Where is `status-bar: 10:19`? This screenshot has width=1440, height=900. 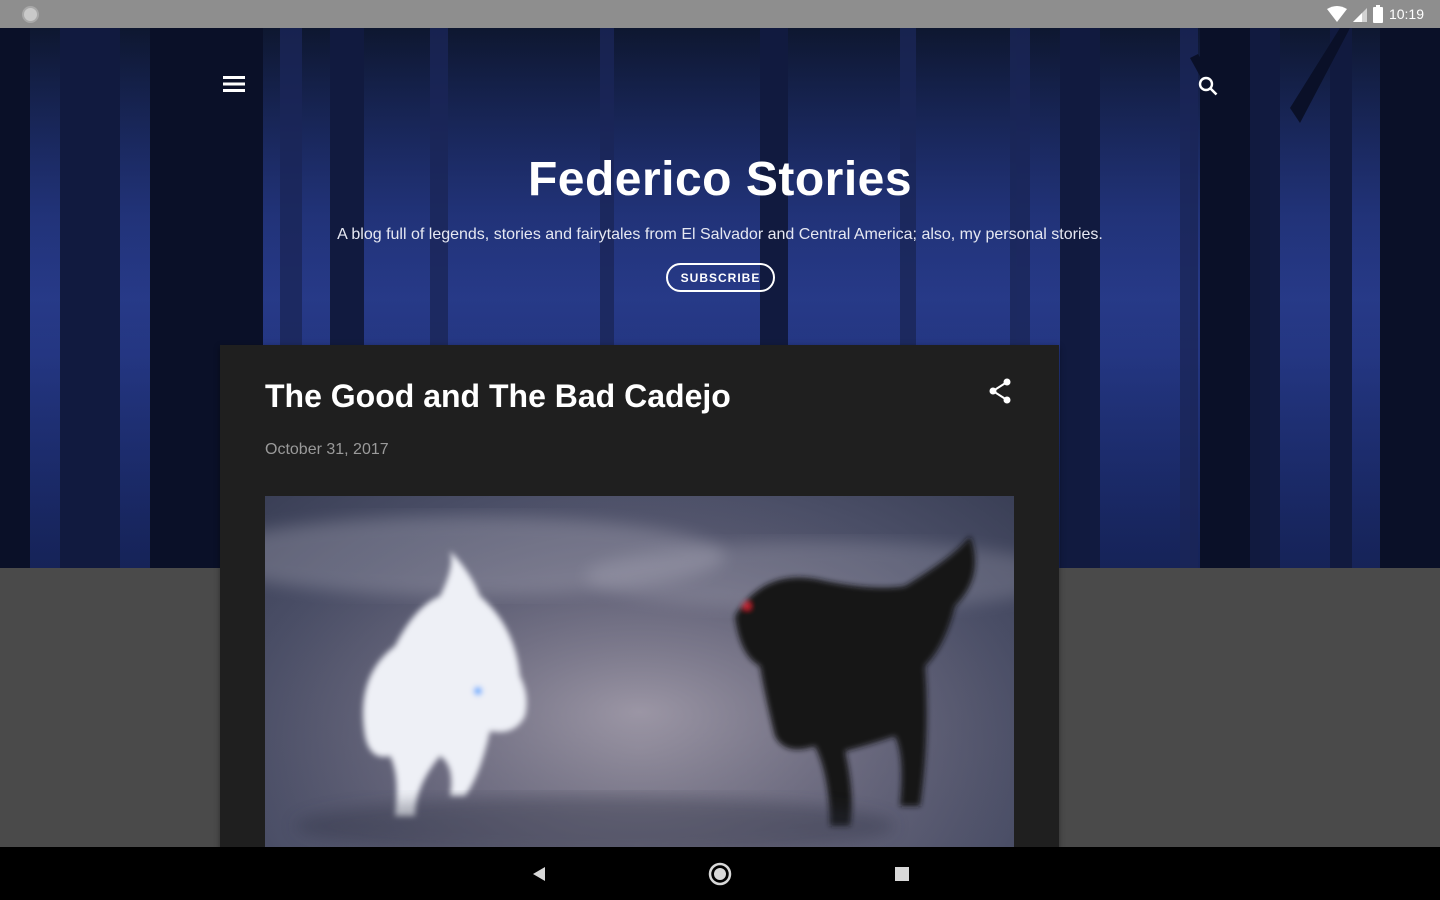
status-bar: 10:19 is located at coordinates (720, 14).